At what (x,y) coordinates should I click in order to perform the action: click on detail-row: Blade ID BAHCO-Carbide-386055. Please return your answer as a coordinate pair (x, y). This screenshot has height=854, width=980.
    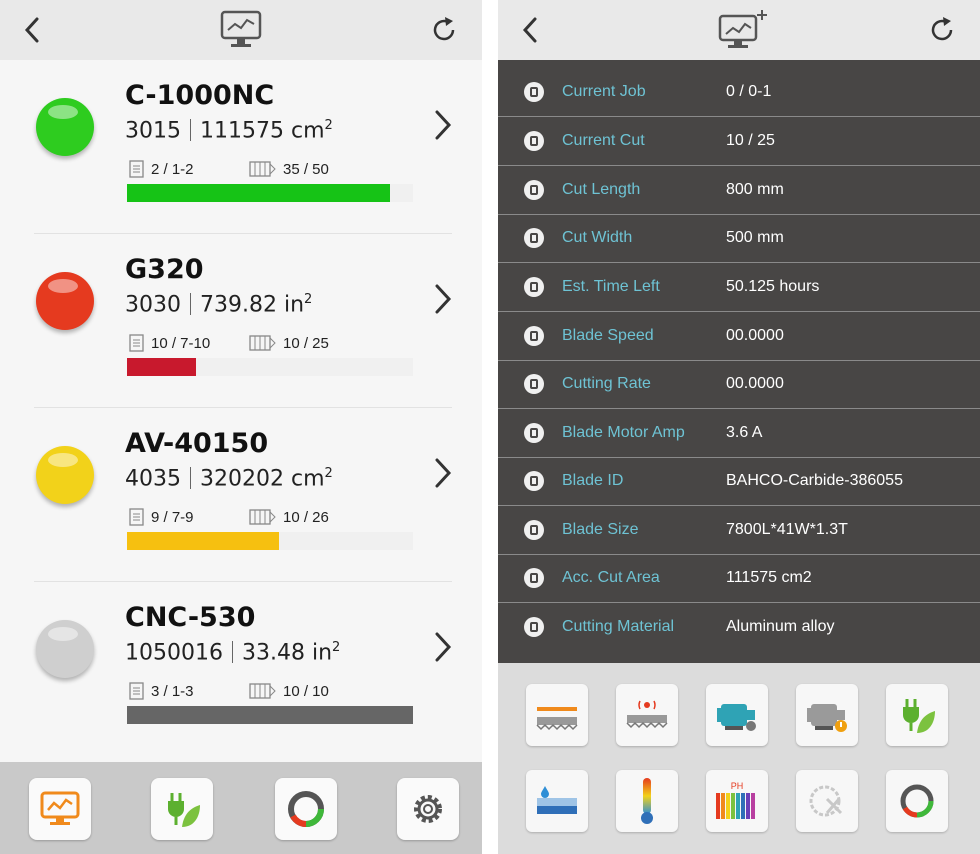
    Looking at the image, I should click on (739, 481).